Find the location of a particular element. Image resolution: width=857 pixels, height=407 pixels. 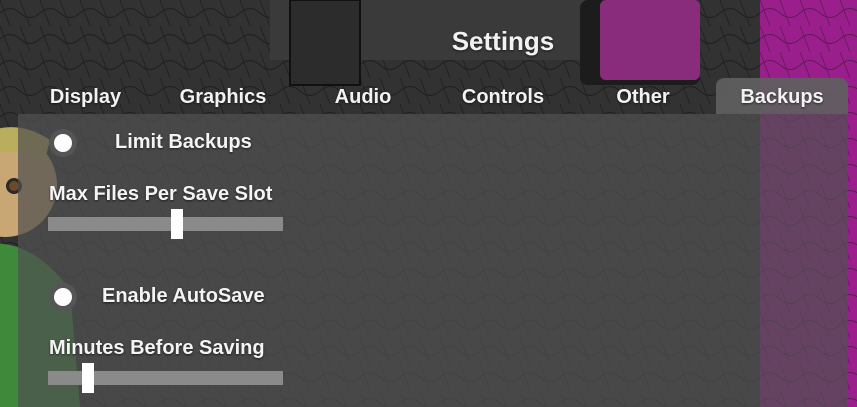

limit-backups-toggle is located at coordinates (63, 143).